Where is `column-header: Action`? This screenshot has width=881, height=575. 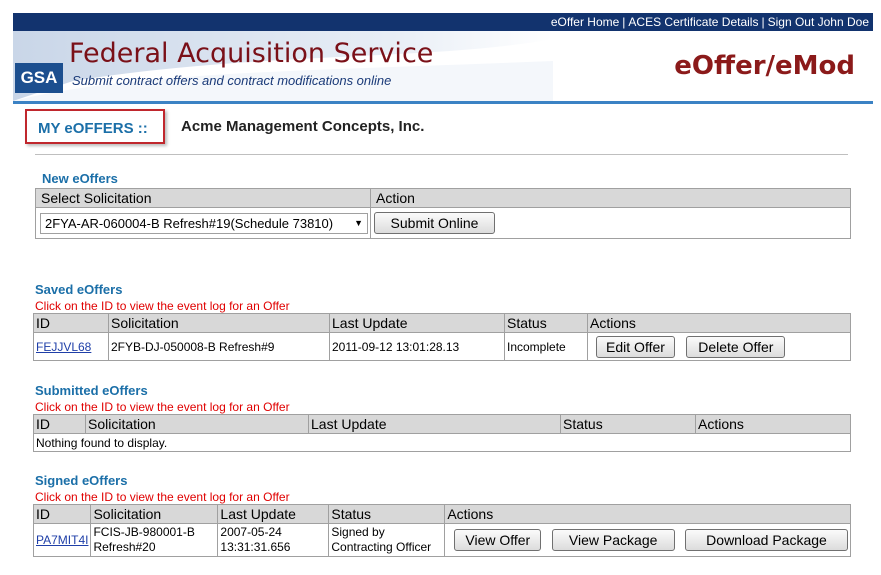
column-header: Action is located at coordinates (610, 198).